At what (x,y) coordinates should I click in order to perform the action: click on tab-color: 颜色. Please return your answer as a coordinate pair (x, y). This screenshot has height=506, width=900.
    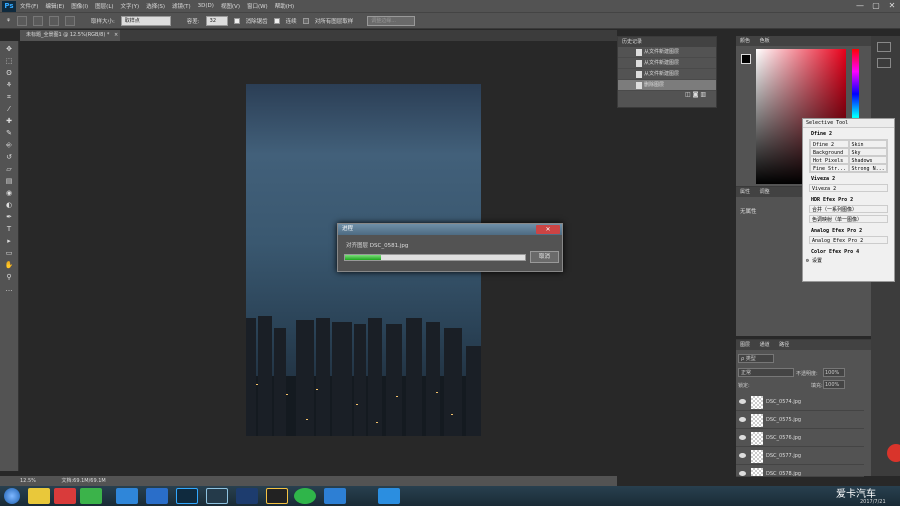
    Looking at the image, I should click on (745, 41).